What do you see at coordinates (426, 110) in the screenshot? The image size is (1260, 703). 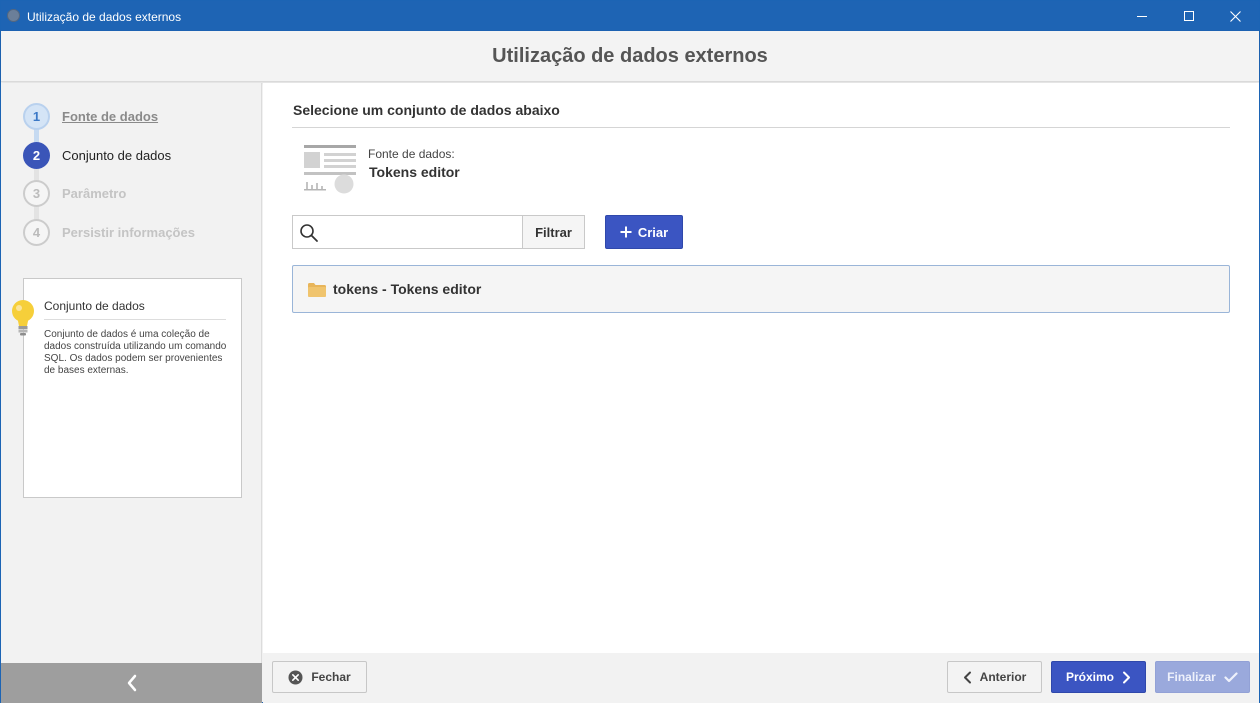 I see `section-title: Selecione um conjunto de dados abaixo` at bounding box center [426, 110].